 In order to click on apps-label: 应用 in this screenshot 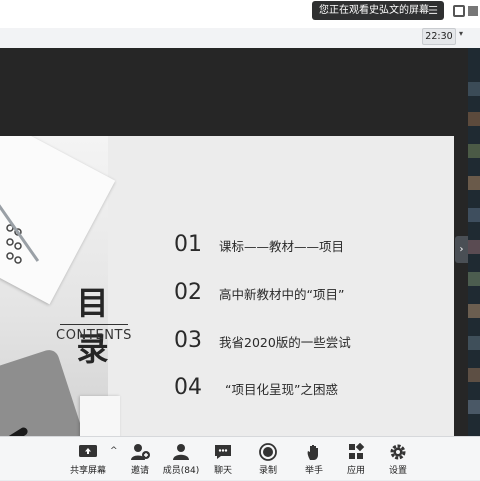, I will do `click(355, 471)`.